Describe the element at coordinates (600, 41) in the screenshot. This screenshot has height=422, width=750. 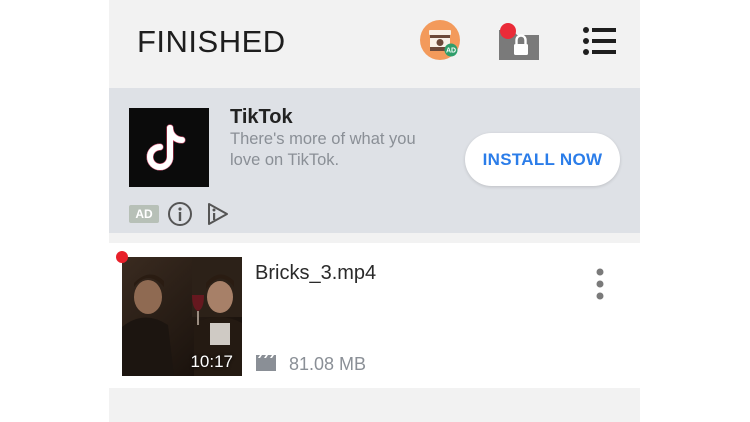
I see `menu-icon` at that location.